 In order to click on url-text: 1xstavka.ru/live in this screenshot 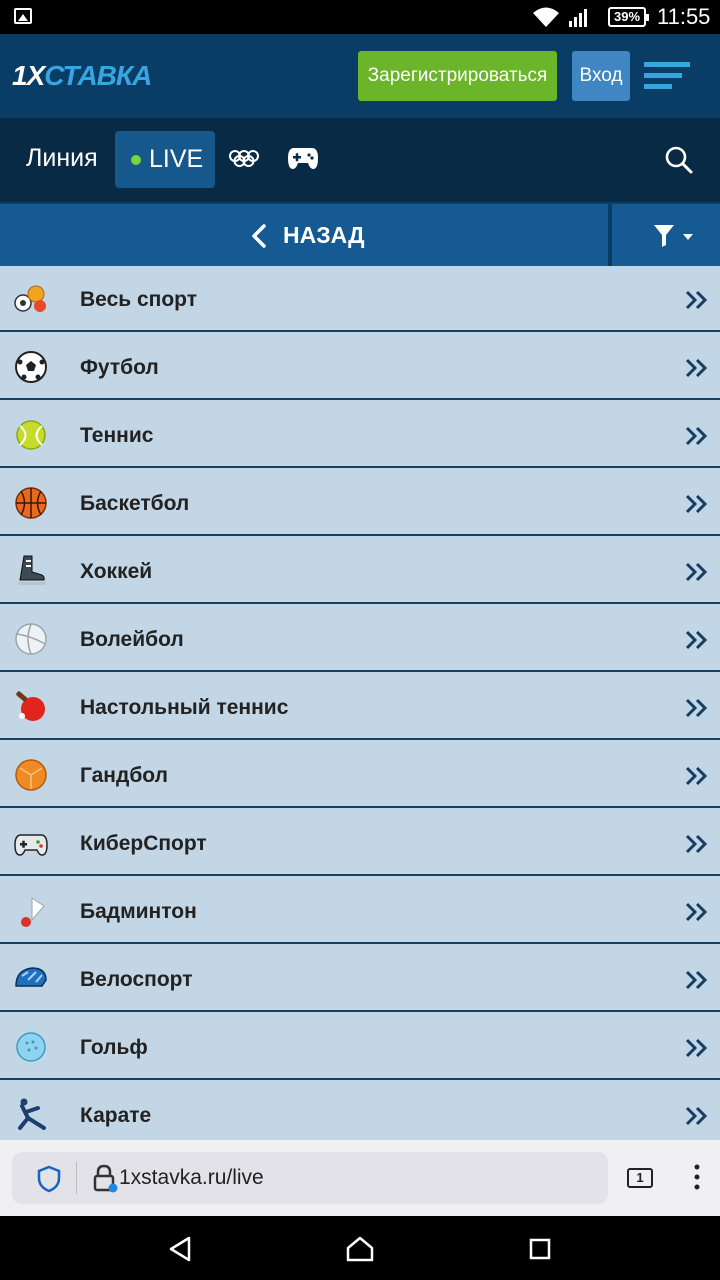, I will do `click(191, 1177)`.